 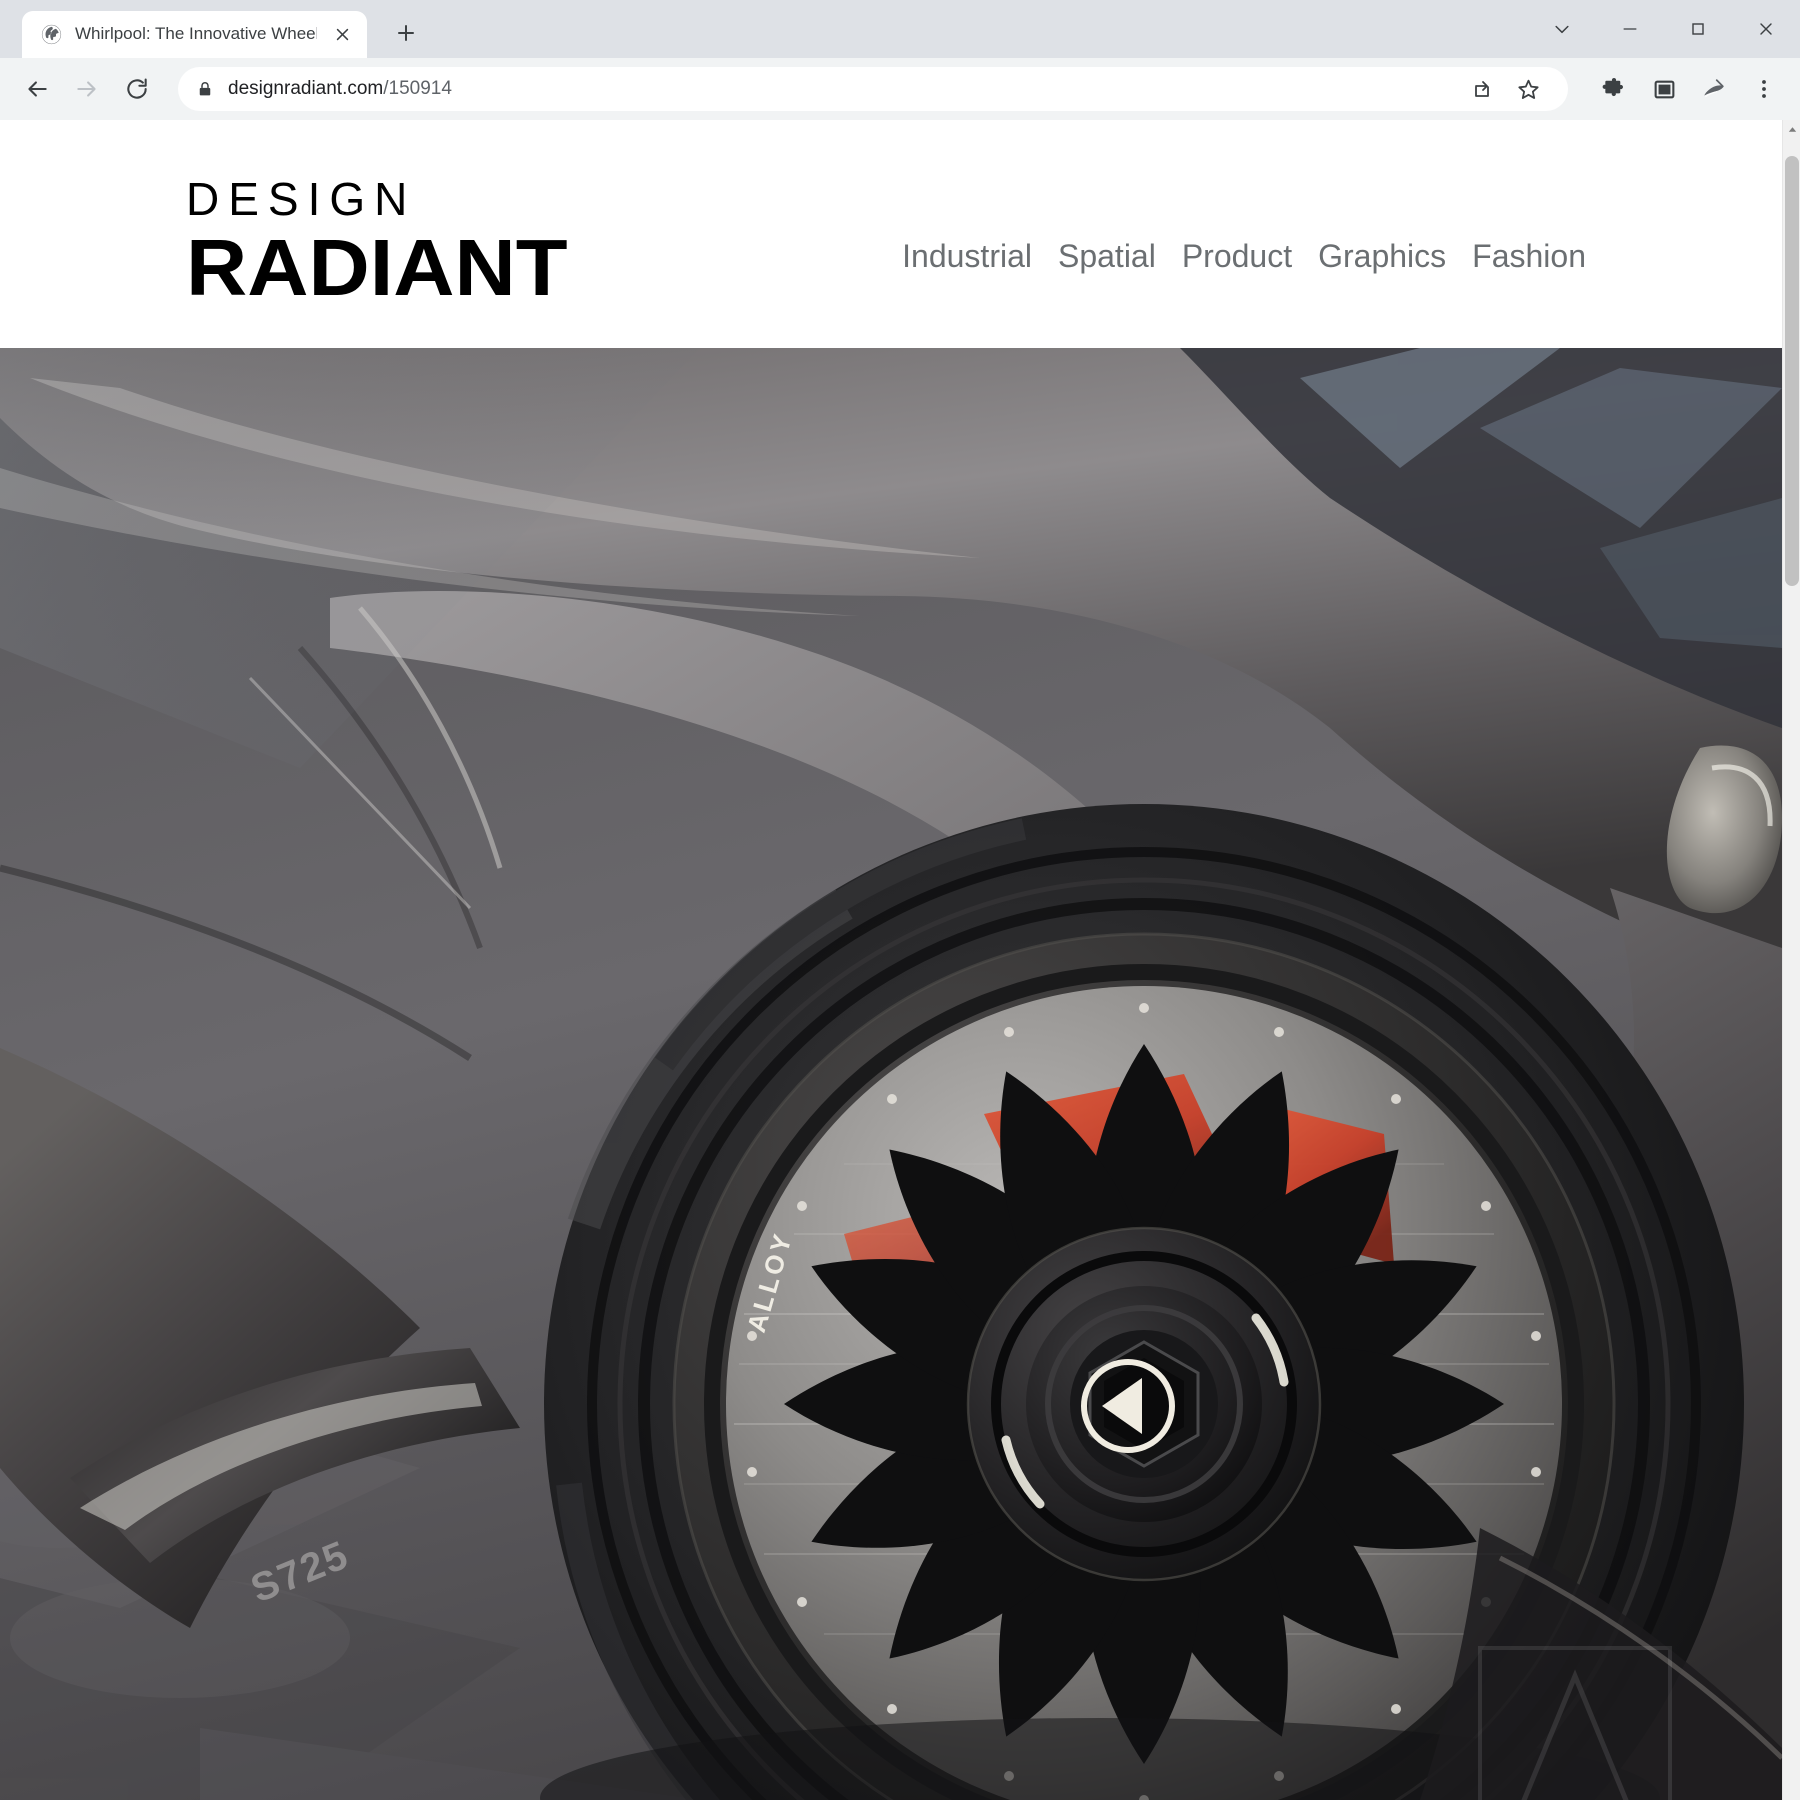 I want to click on url-text: designradiant.com/150914, so click(x=340, y=89).